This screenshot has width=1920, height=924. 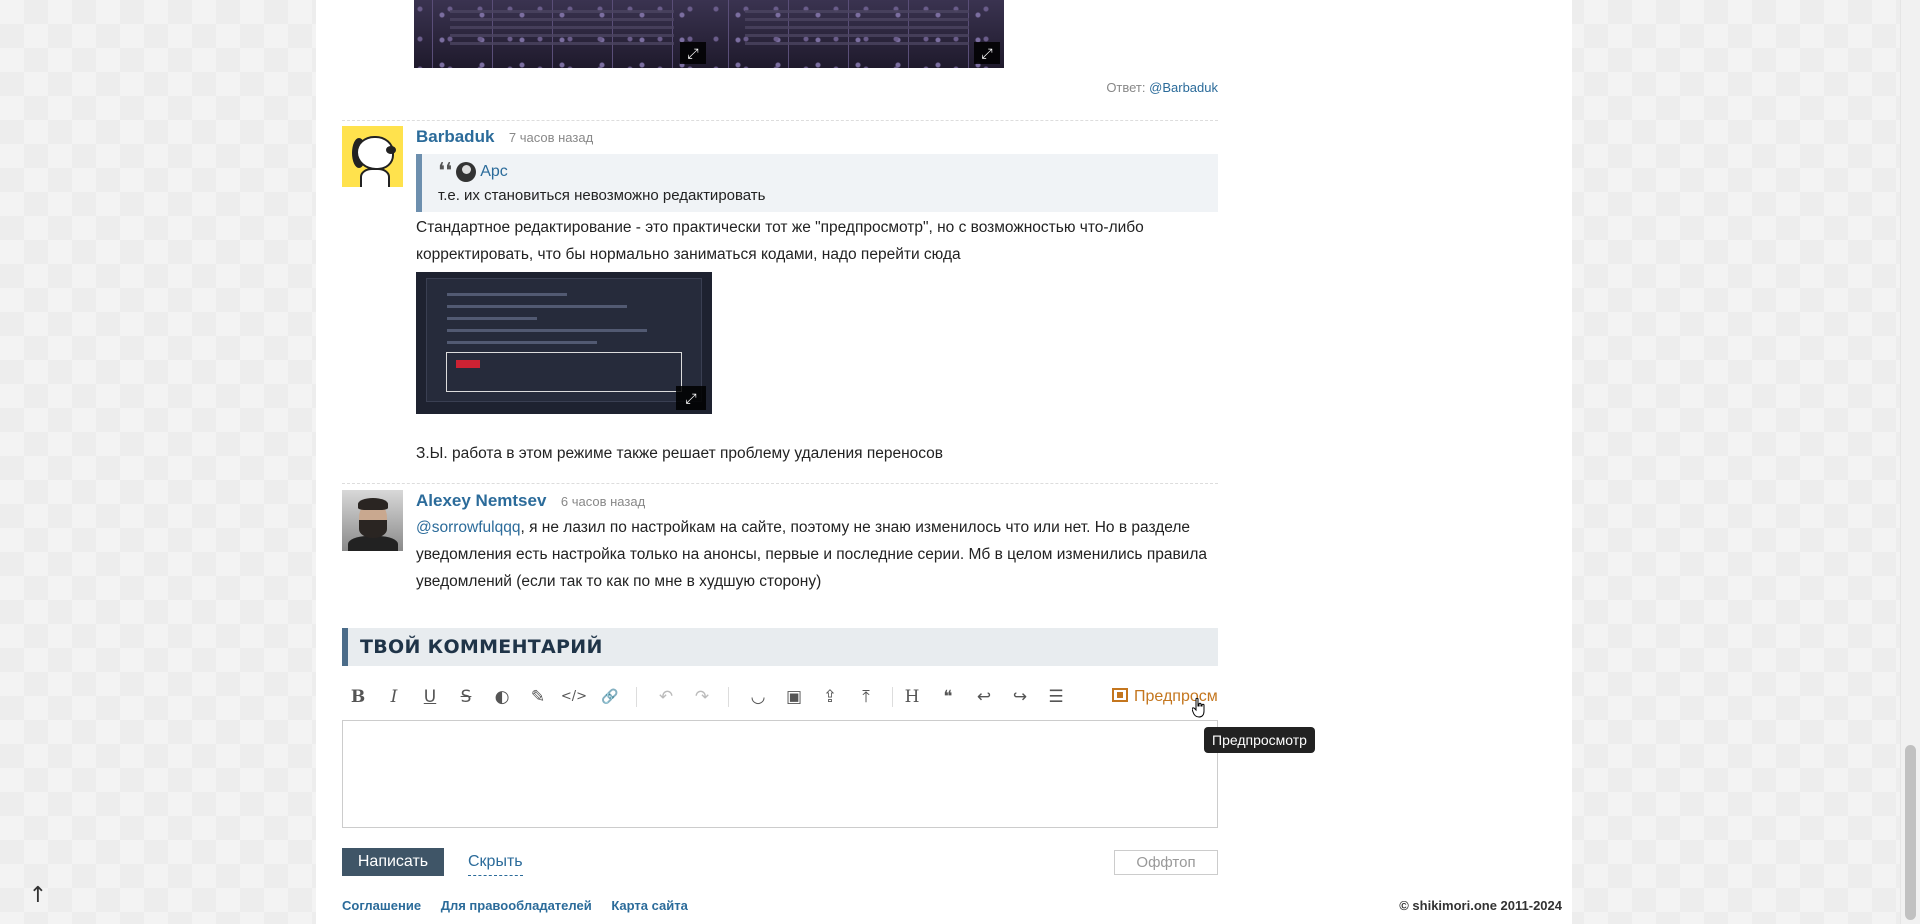 I want to click on reply-label: Ответ:, so click(x=1126, y=87).